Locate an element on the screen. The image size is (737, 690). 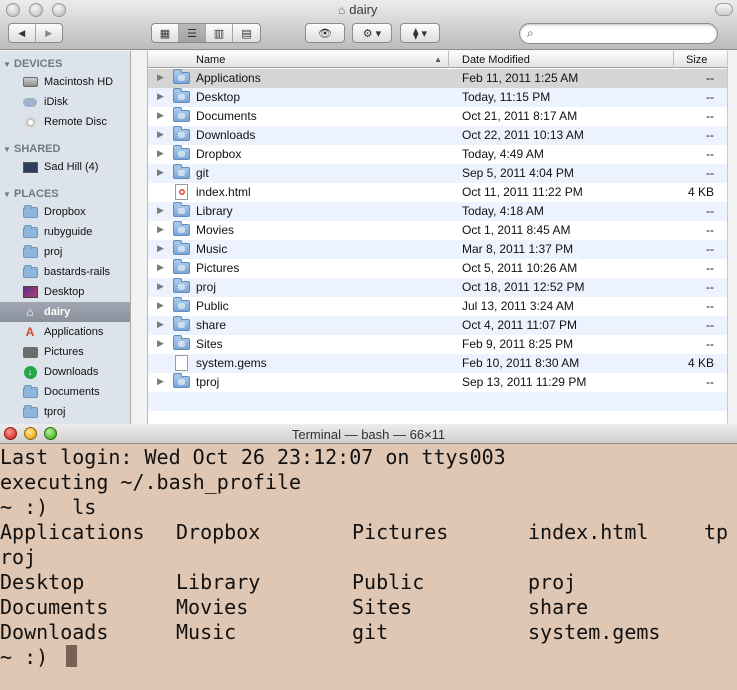
sidebar-item-label: Macintosh HD is located at coordinates (79, 82).